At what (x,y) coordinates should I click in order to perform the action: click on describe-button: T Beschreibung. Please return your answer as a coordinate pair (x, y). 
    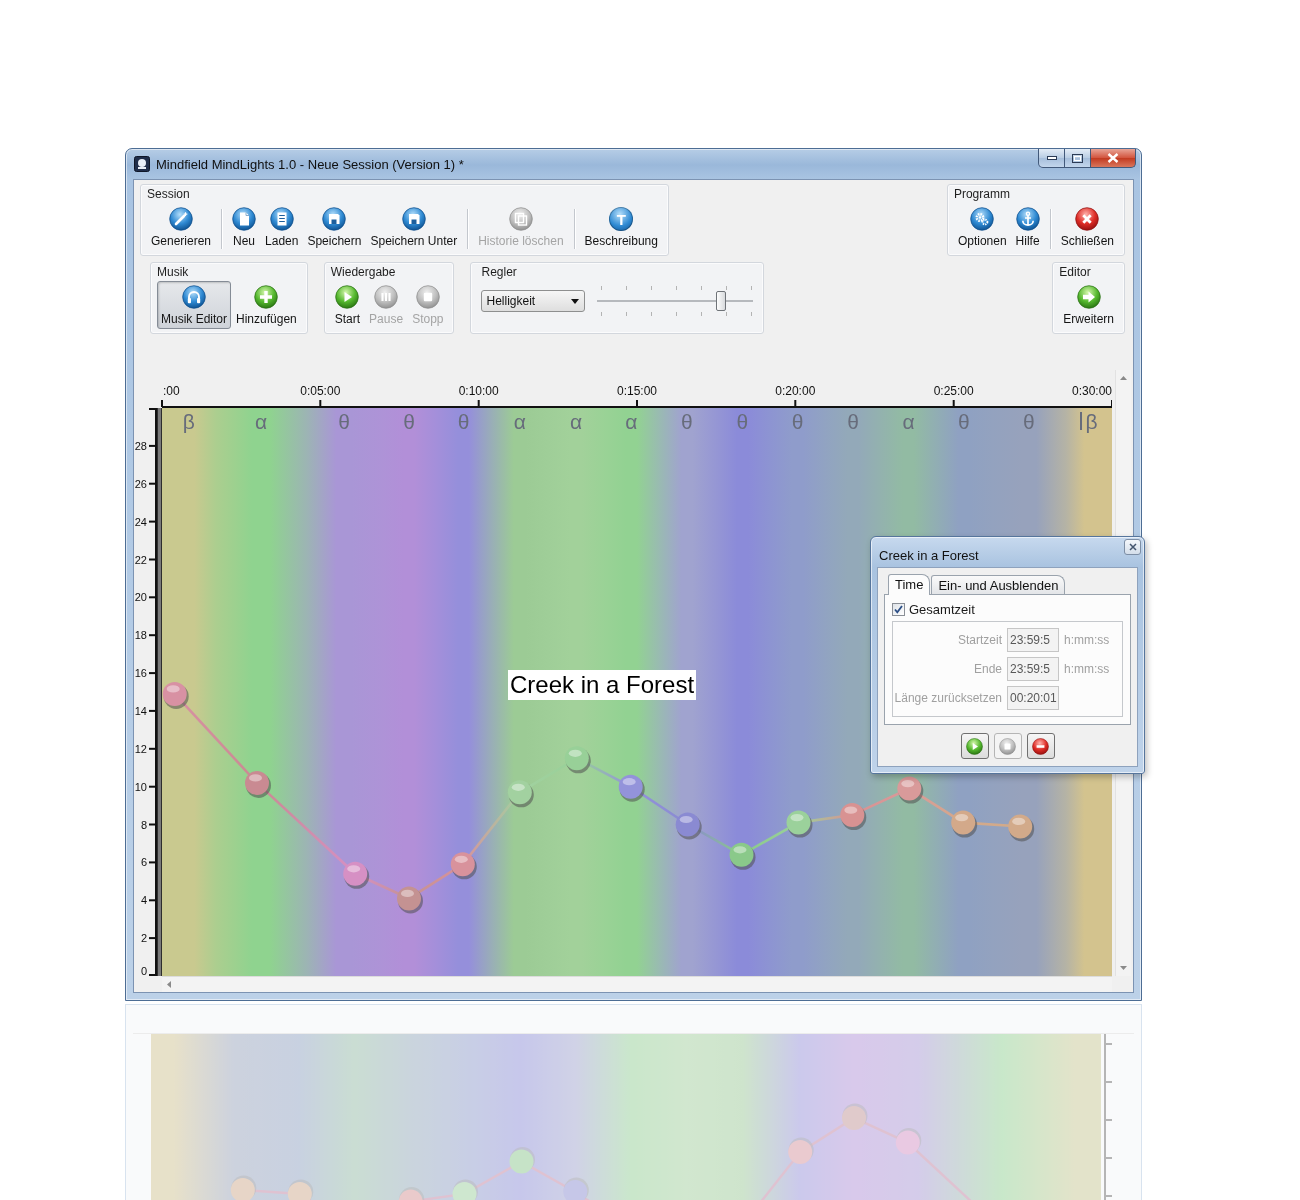
    Looking at the image, I should click on (621, 227).